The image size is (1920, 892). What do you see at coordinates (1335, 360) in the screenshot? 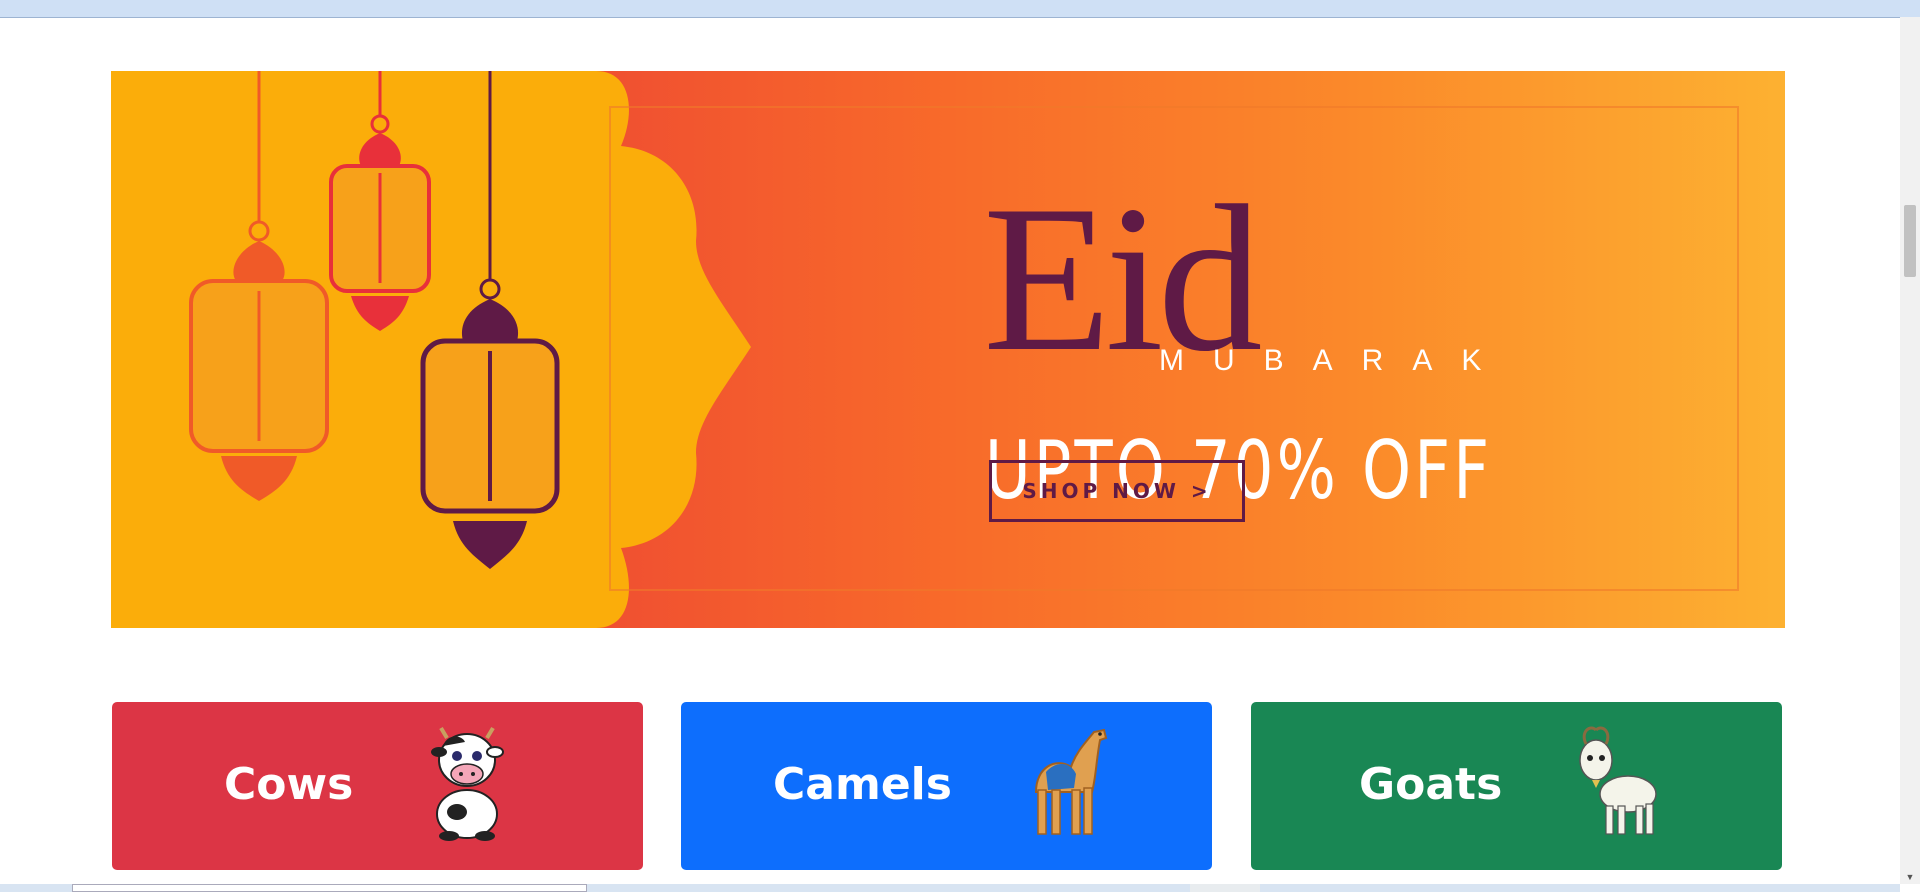
I see `eid-subtitle: MUBARAK` at bounding box center [1335, 360].